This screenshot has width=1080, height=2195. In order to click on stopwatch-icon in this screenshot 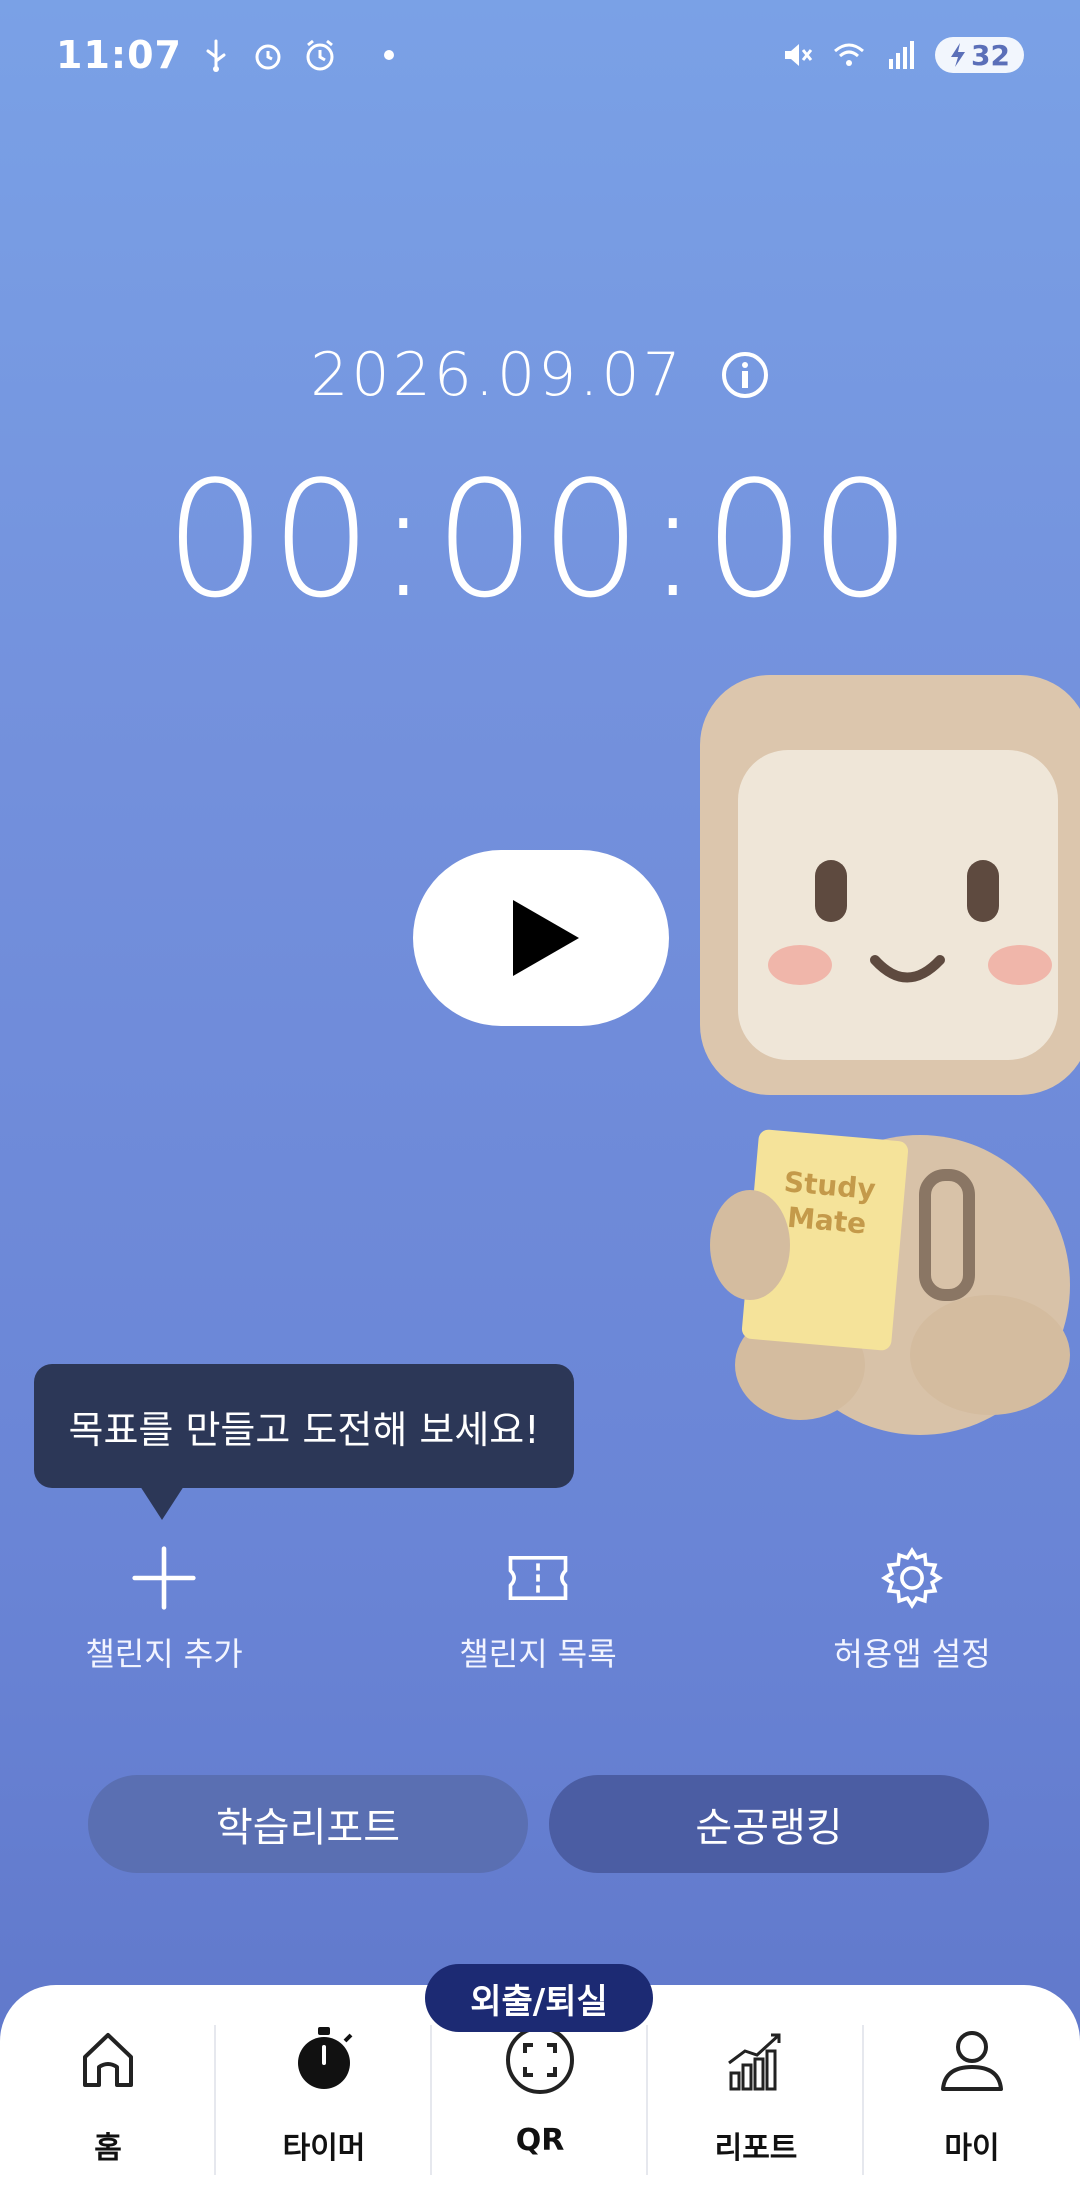, I will do `click(325, 2058)`.